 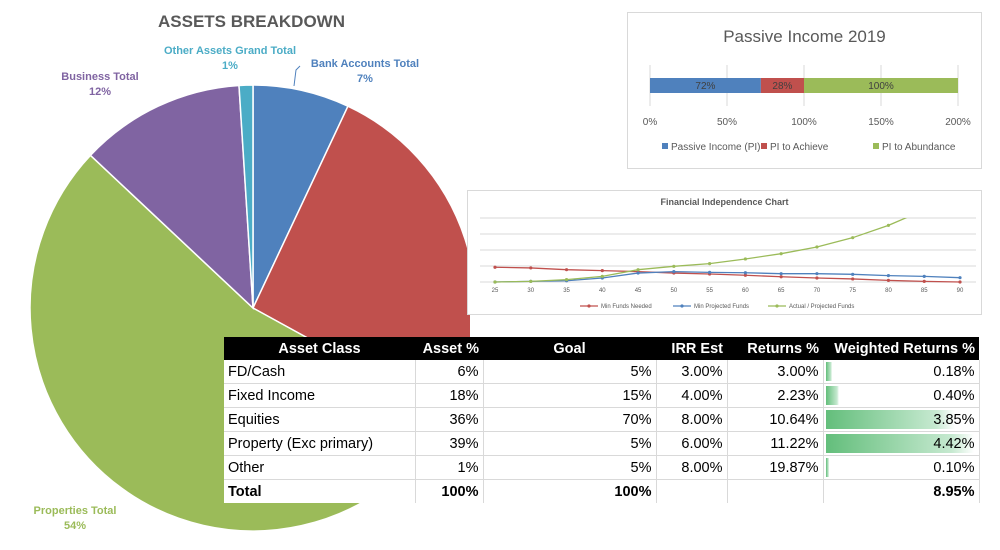 I want to click on cell-text: Other, so click(x=246, y=467).